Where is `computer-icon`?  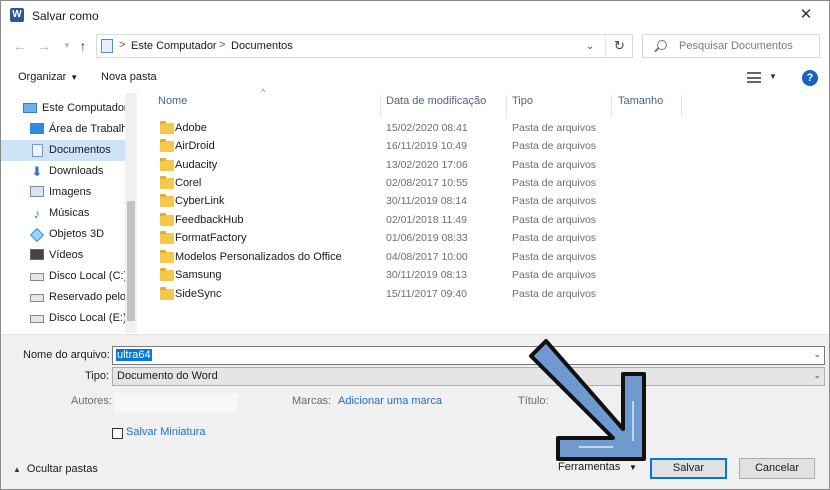
computer-icon is located at coordinates (30, 108).